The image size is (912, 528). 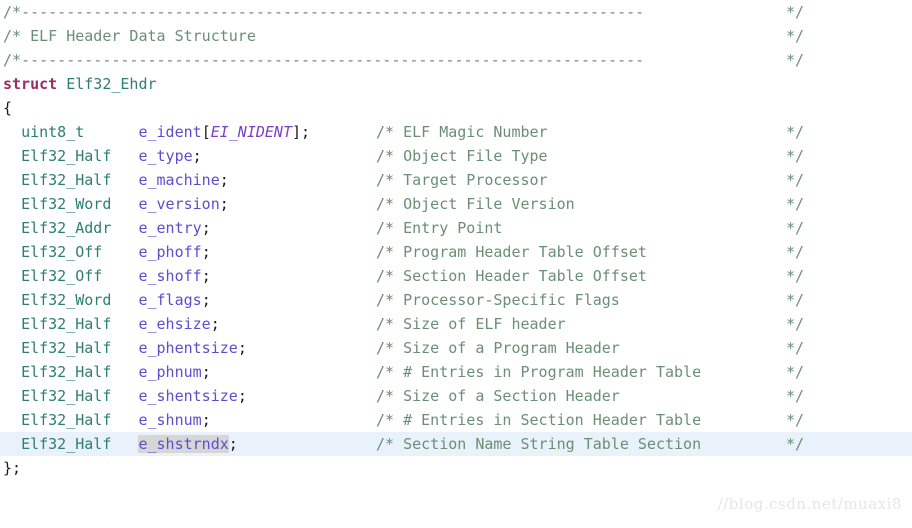 I want to click on field-comment-text: Object File Type, so click(x=471, y=156).